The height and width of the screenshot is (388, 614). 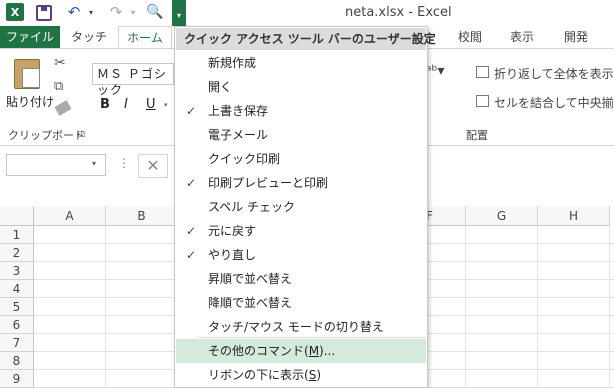 What do you see at coordinates (301, 63) in the screenshot?
I see `menu-item-1: 新規作成` at bounding box center [301, 63].